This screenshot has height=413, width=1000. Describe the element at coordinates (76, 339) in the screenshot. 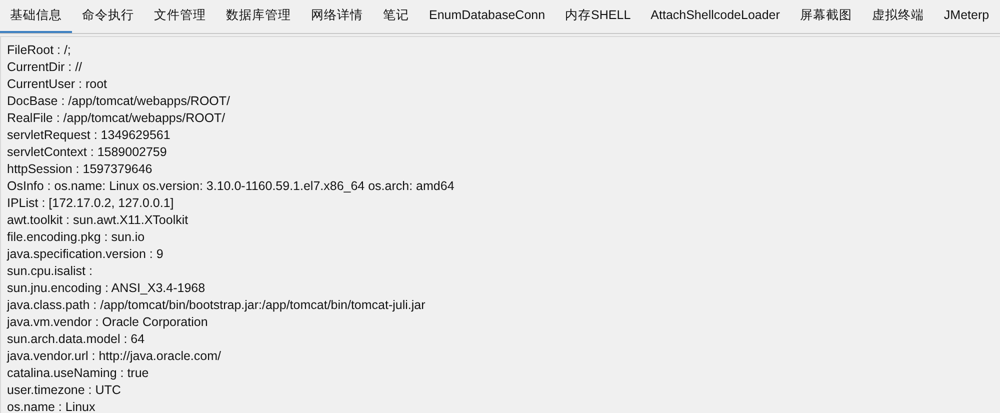

I see `info-line: sun.arch.data.model : 64` at that location.